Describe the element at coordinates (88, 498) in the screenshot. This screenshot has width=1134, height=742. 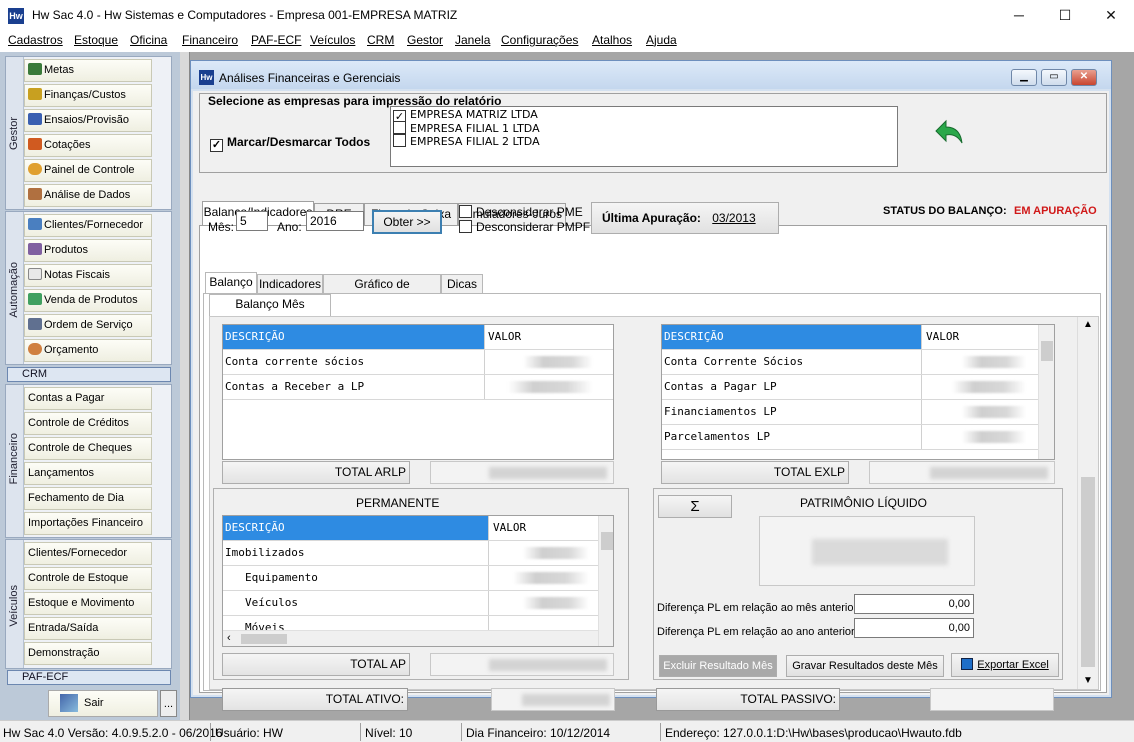
I see `sidebar-item-fechamento: Fechamento de Dia` at that location.